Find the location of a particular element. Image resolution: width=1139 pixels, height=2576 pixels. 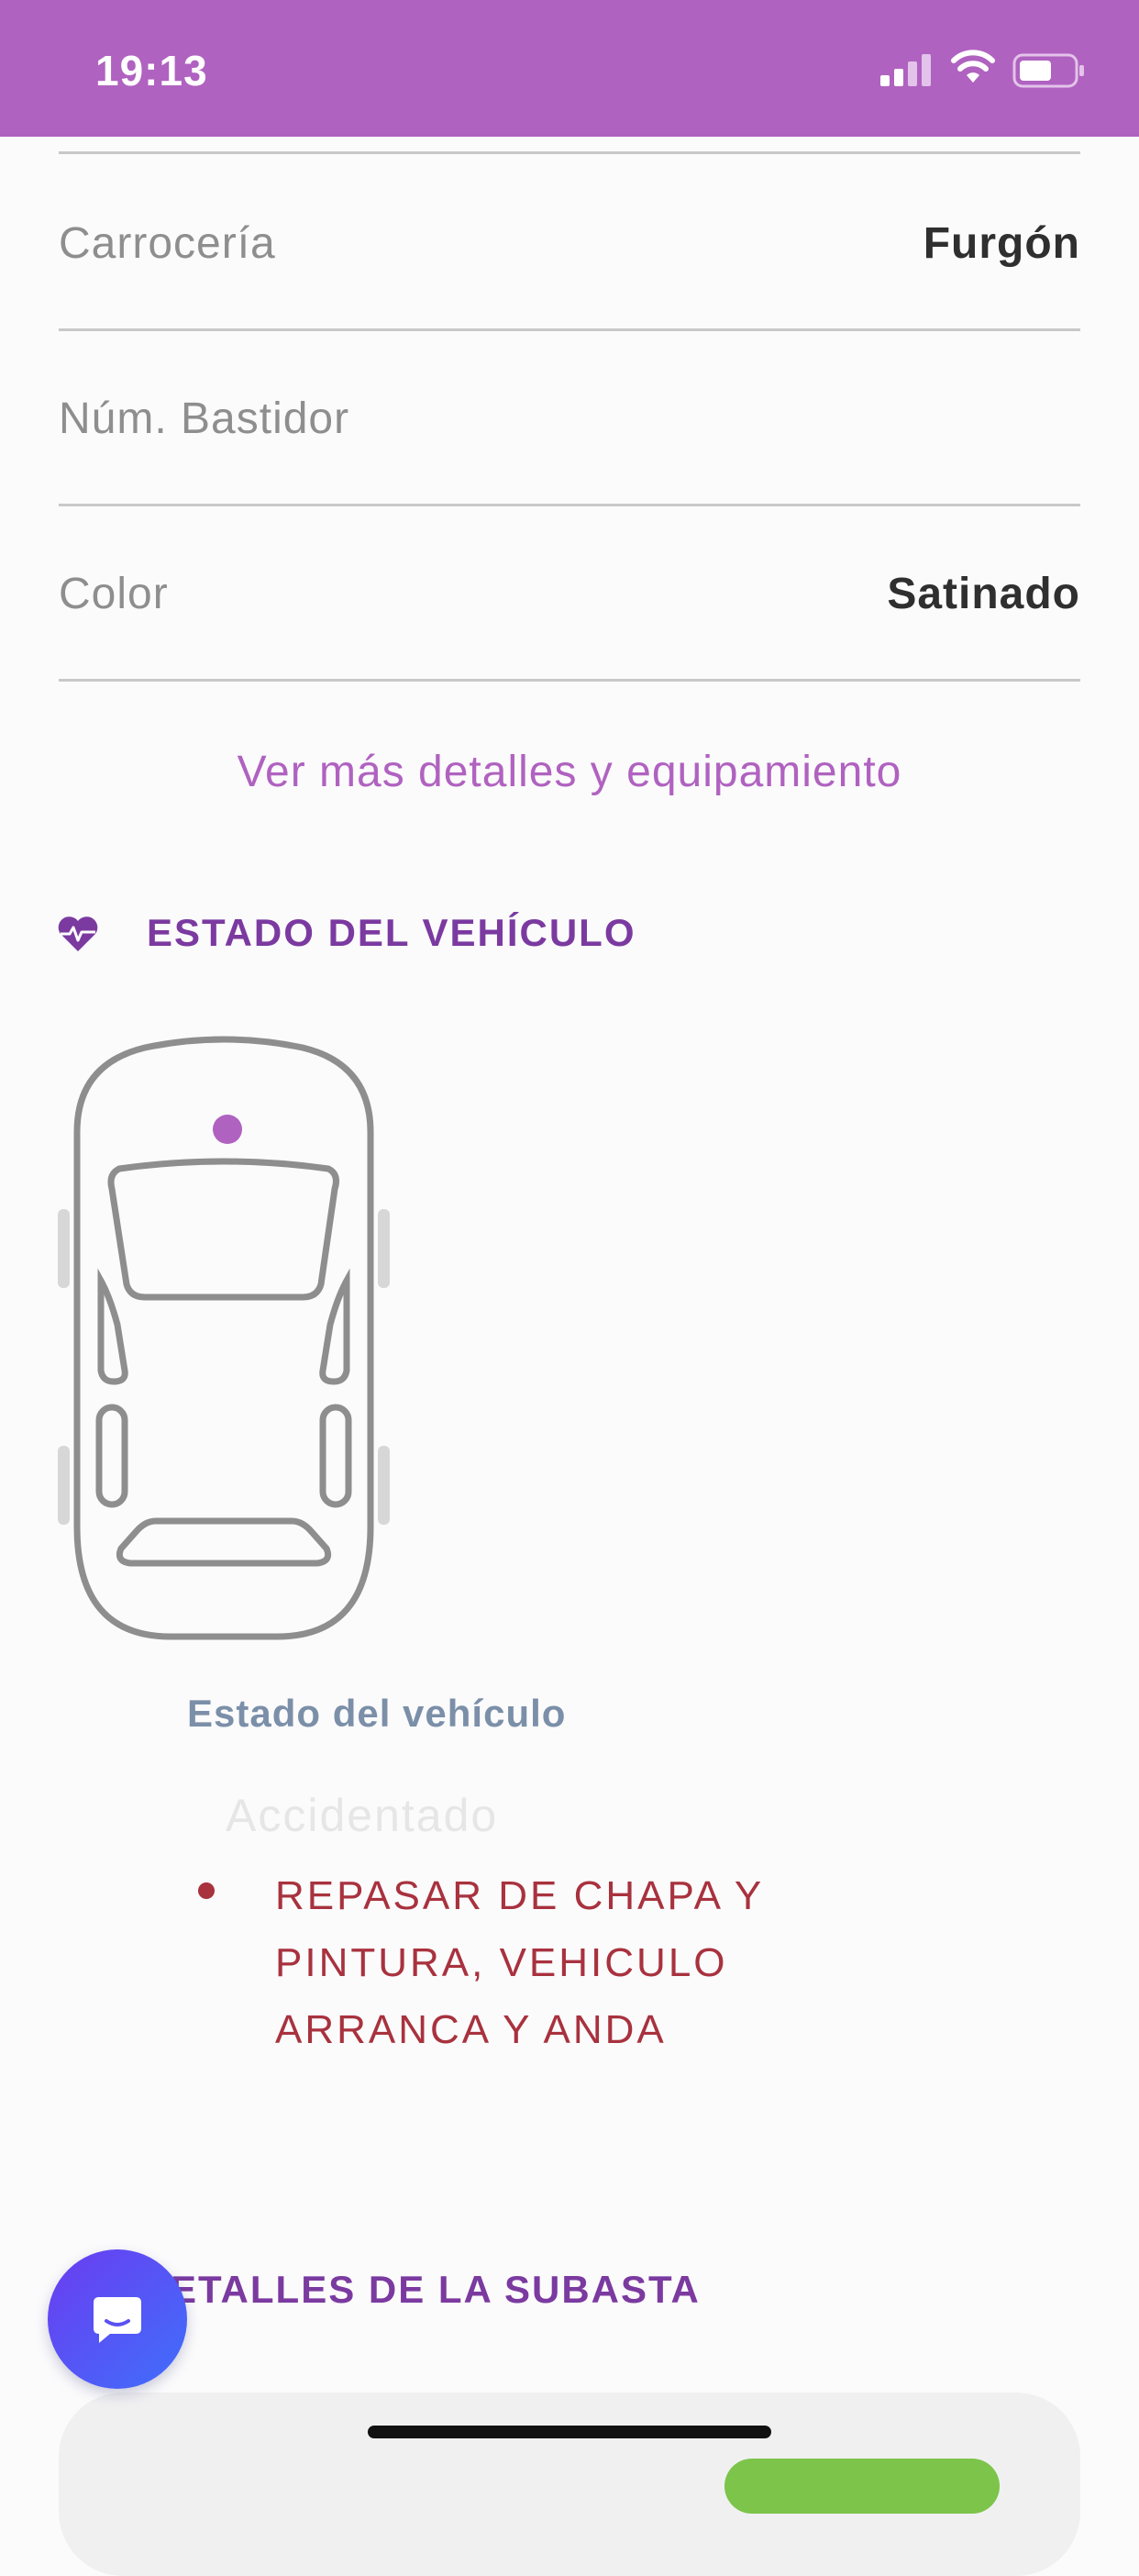

chat-bubble-icon is located at coordinates (117, 2320).